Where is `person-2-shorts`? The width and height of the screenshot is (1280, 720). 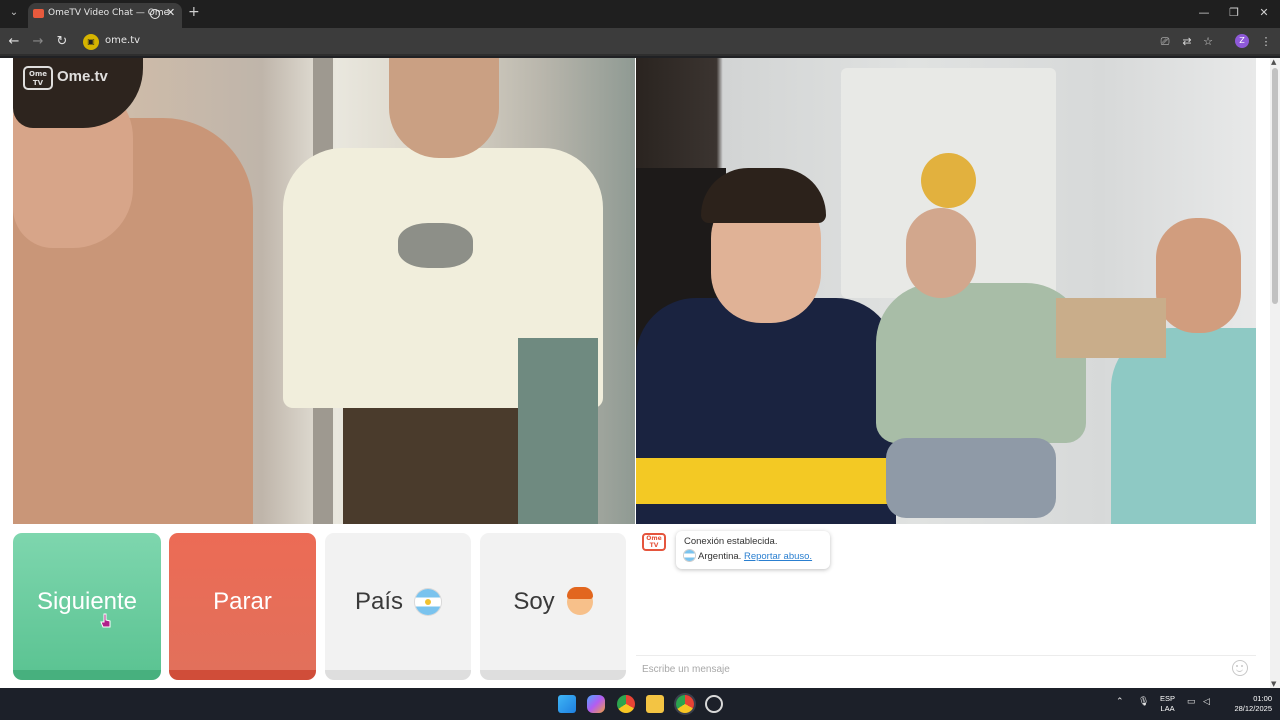
person-2-shorts is located at coordinates (971, 478).